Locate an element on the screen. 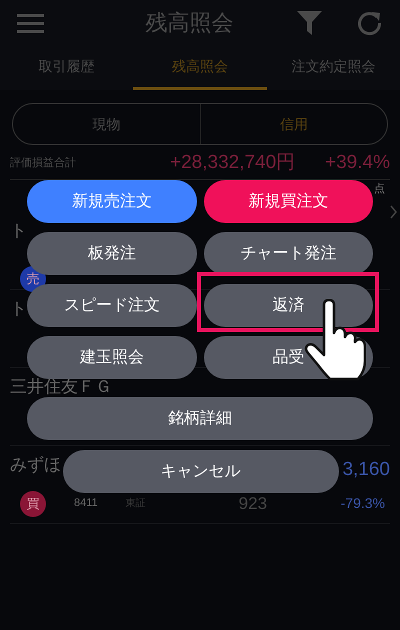 The height and width of the screenshot is (630, 400). stock-value: 3,160 is located at coordinates (366, 470).